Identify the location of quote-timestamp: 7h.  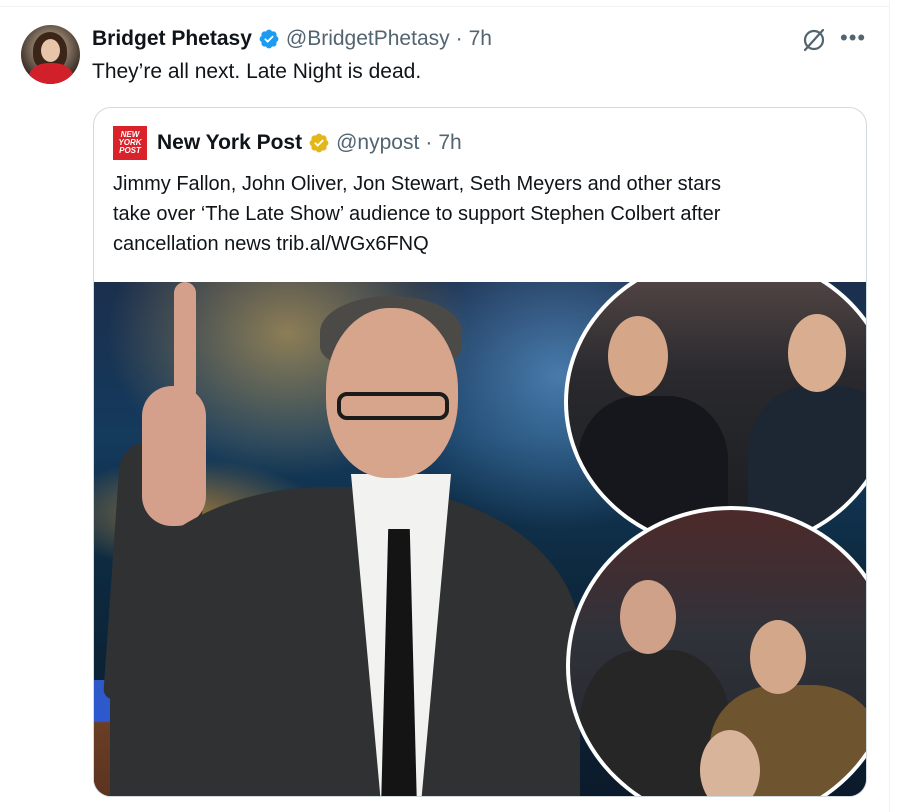
(449, 143).